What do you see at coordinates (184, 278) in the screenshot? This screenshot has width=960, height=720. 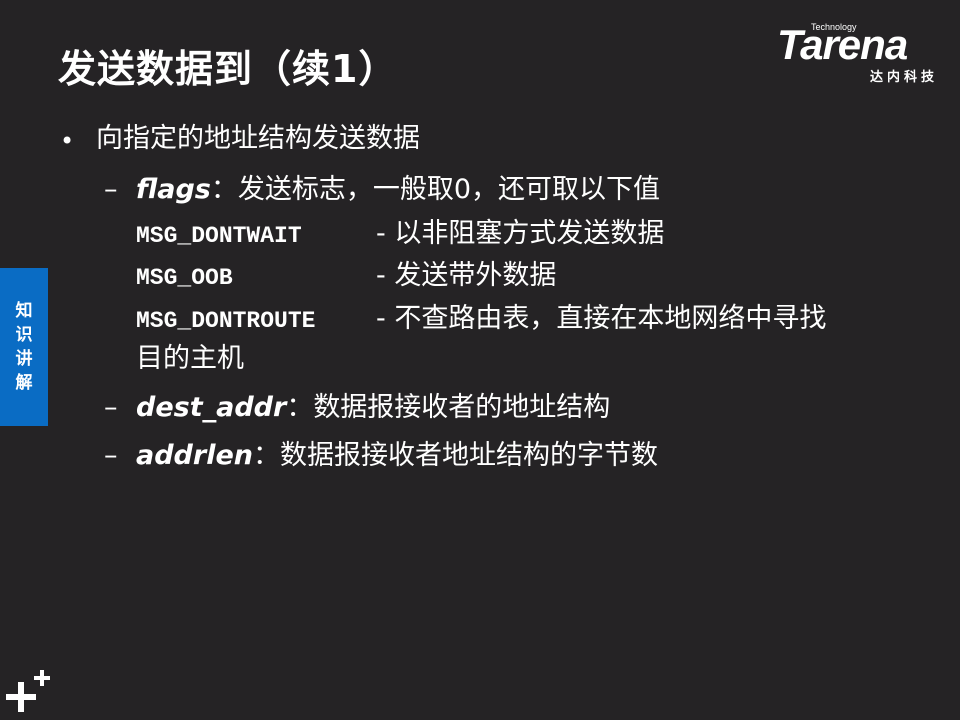 I see `flag-name: MSG_OOB` at bounding box center [184, 278].